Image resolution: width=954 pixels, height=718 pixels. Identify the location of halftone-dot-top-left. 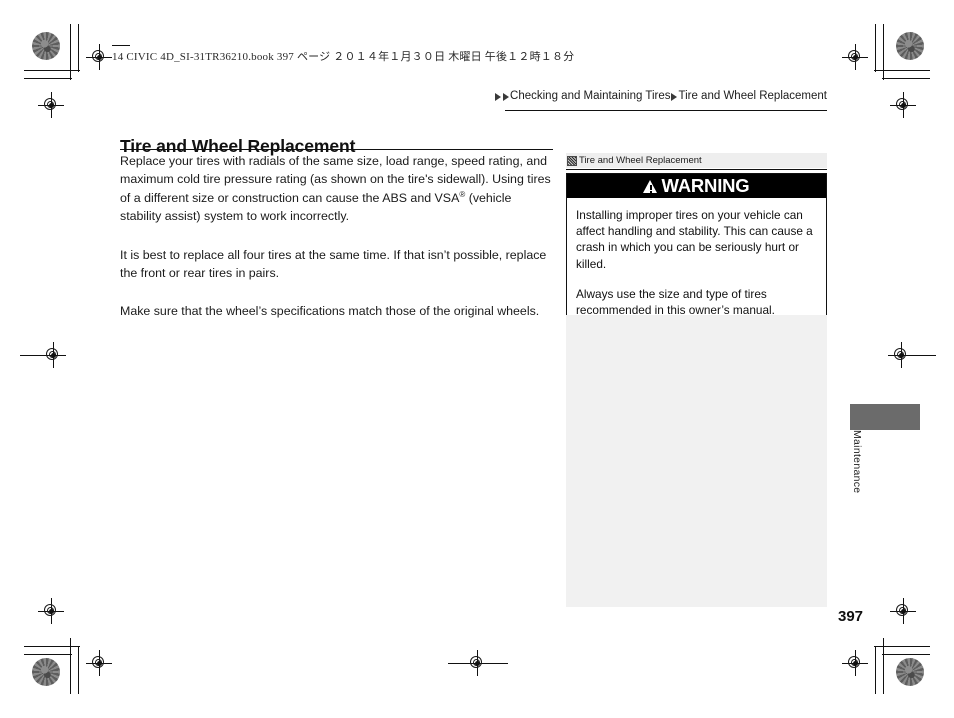
(46, 46).